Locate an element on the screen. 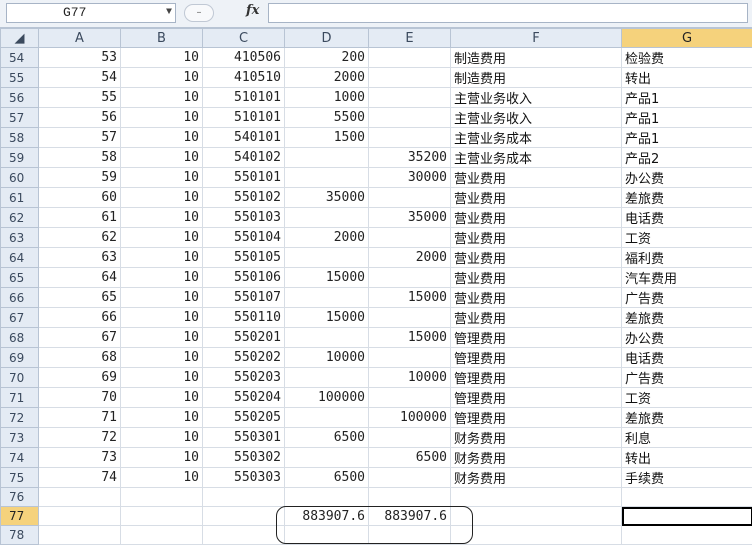 The height and width of the screenshot is (551, 752). row-header: 57 is located at coordinates (19, 117).